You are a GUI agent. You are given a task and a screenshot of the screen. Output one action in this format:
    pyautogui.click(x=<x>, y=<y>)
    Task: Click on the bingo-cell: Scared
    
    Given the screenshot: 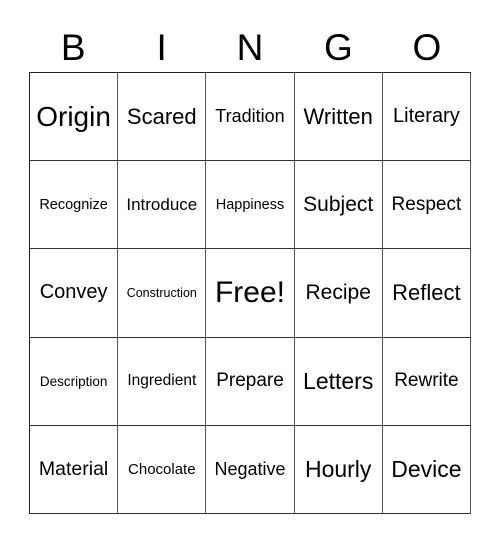 What is the action you would take?
    pyautogui.click(x=162, y=117)
    